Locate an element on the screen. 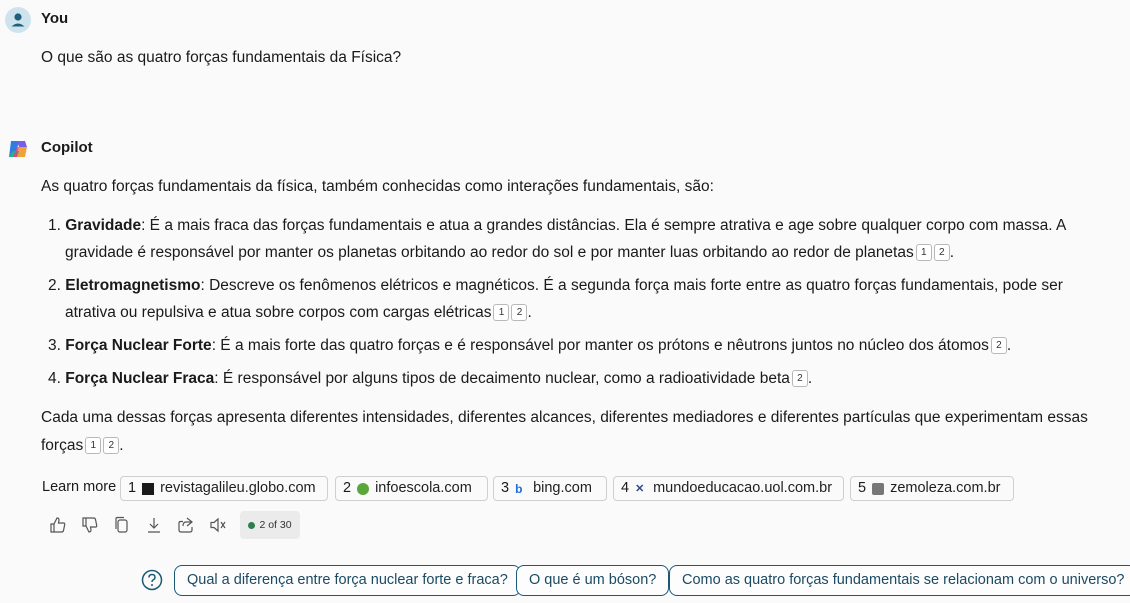  source-link-2: 2 infoescola.com is located at coordinates (411, 488).